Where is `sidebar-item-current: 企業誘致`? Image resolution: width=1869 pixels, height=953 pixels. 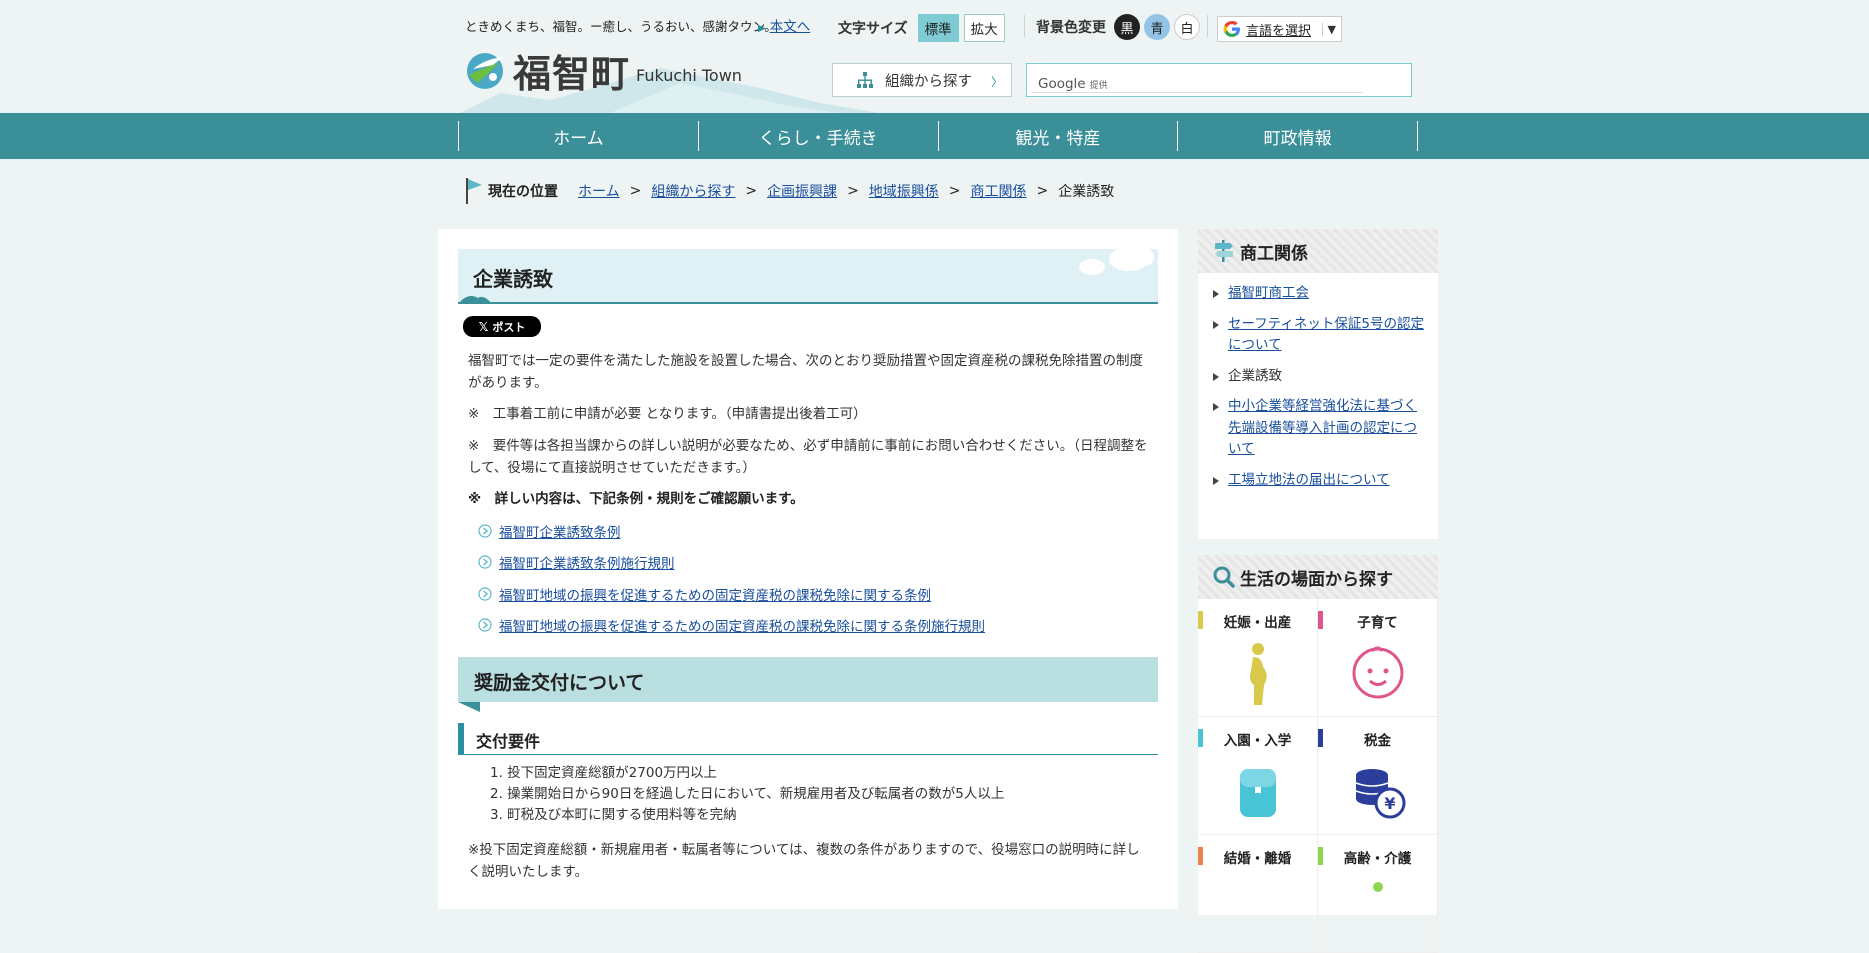
sidebar-item-current: 企業誘致 is located at coordinates (1318, 377).